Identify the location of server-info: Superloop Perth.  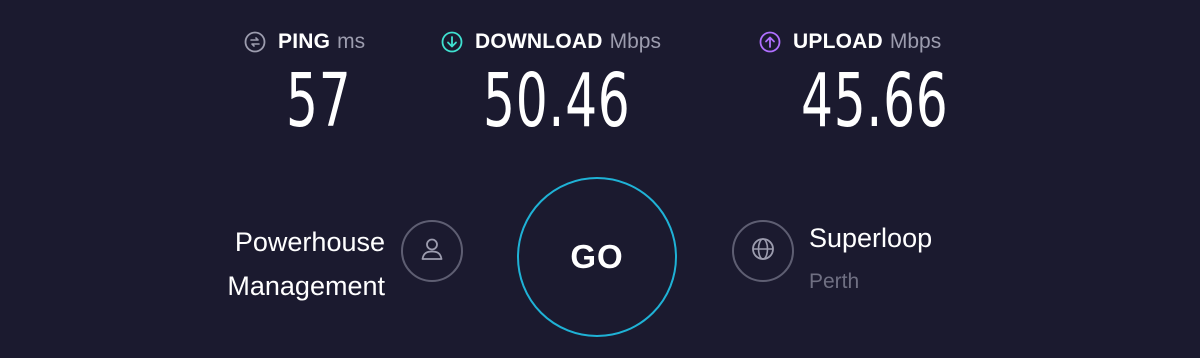
(870, 259).